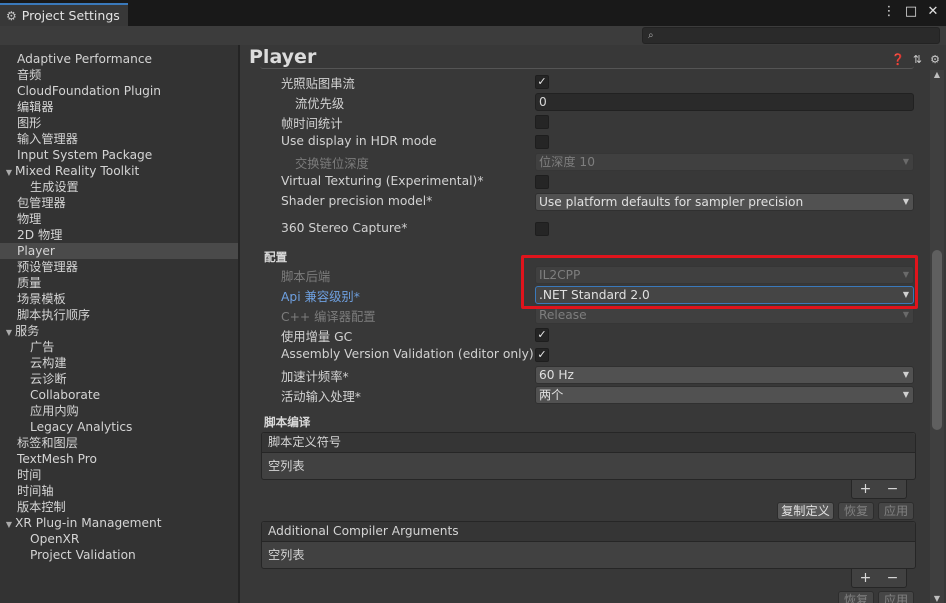 The image size is (946, 603). What do you see at coordinates (119, 459) in the screenshot?
I see `sidebar-item: TextMesh Pro` at bounding box center [119, 459].